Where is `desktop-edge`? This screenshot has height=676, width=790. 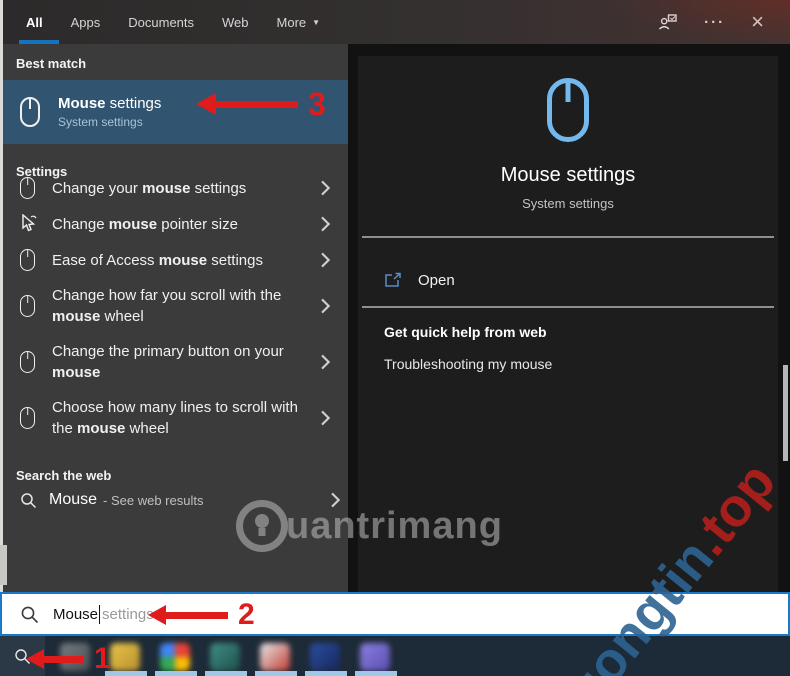
desktop-edge is located at coordinates (1, 296).